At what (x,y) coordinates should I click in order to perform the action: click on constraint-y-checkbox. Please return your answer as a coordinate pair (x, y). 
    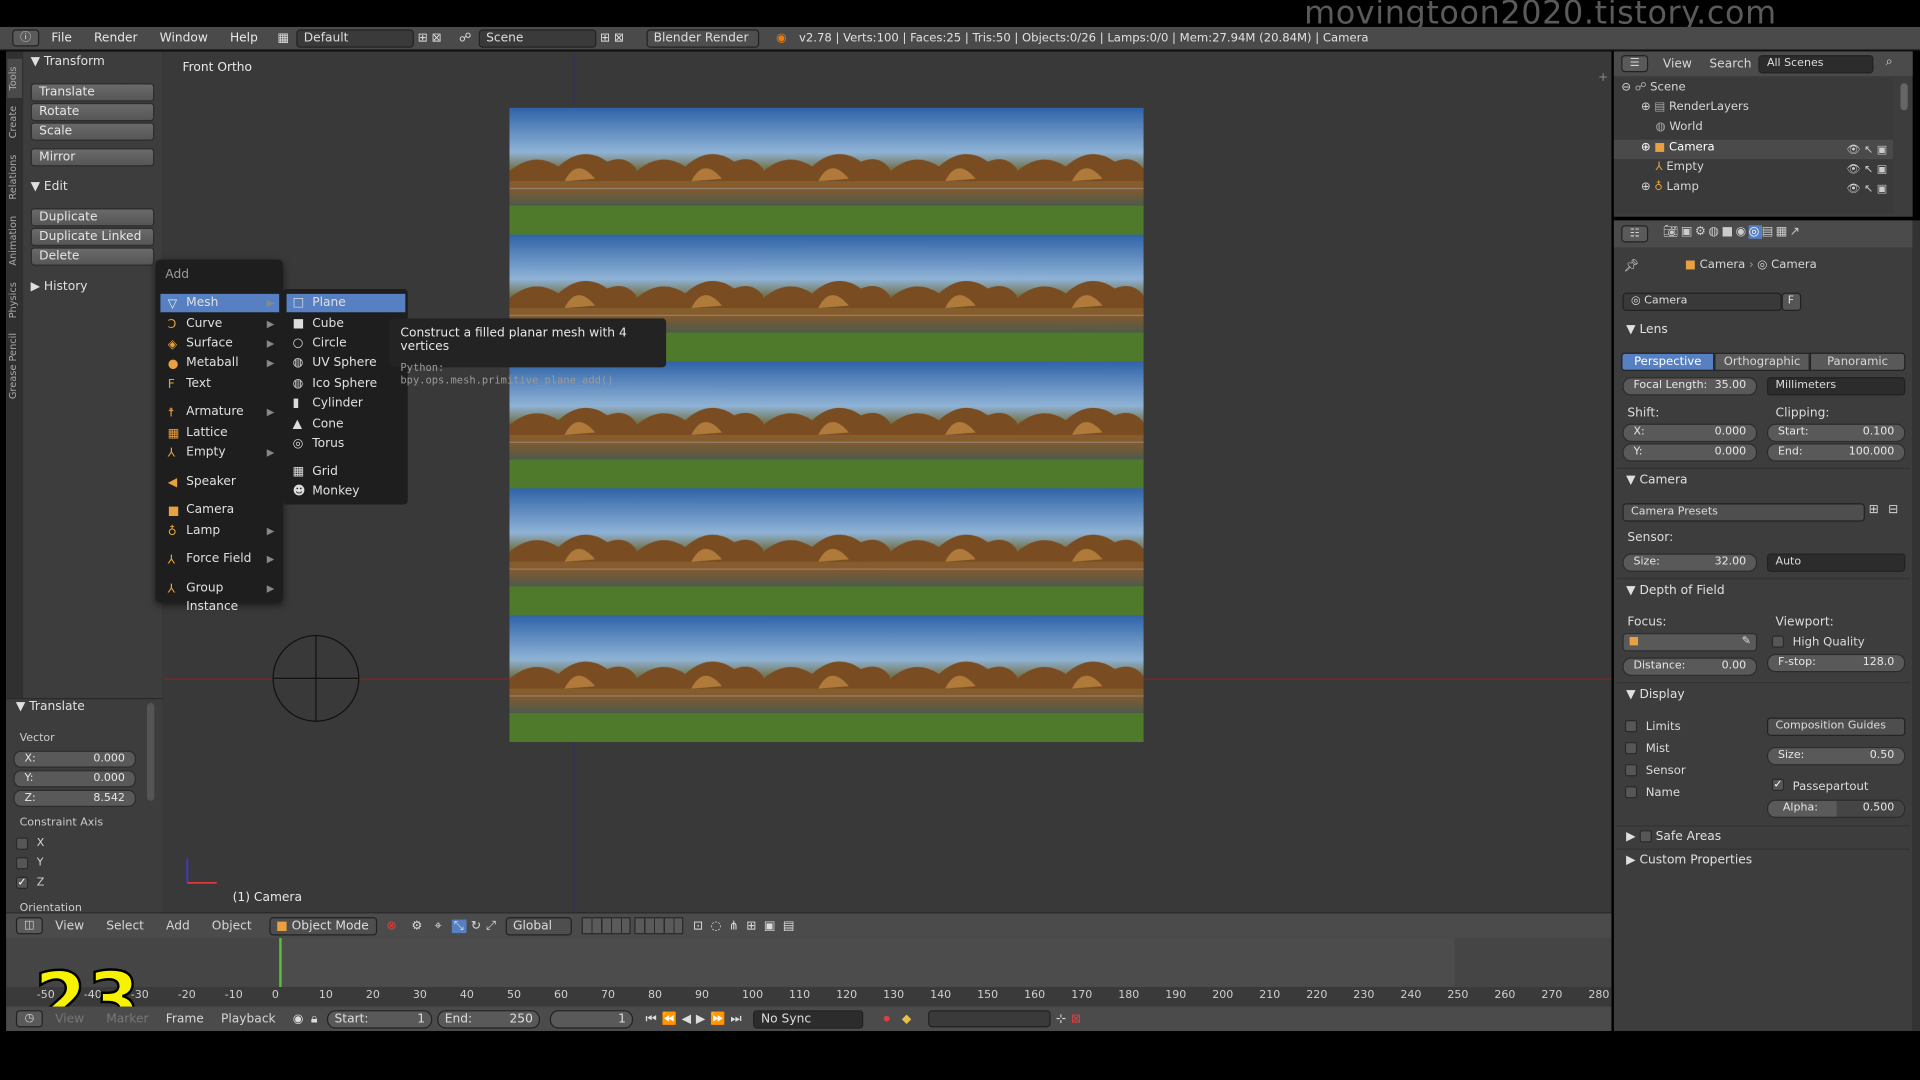
    Looking at the image, I should click on (22, 863).